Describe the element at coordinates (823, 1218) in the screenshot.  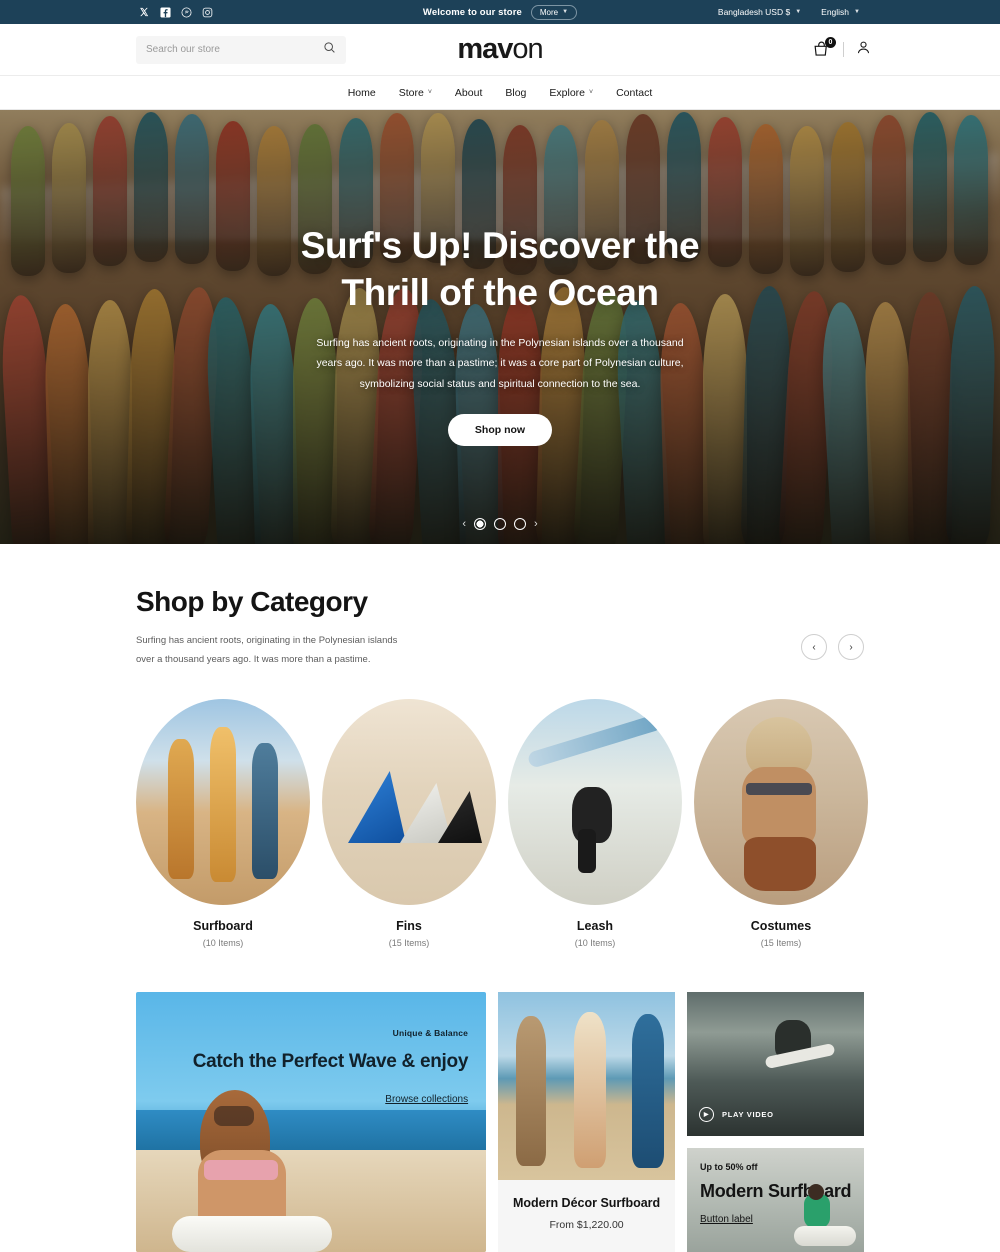
I see `offer-image` at that location.